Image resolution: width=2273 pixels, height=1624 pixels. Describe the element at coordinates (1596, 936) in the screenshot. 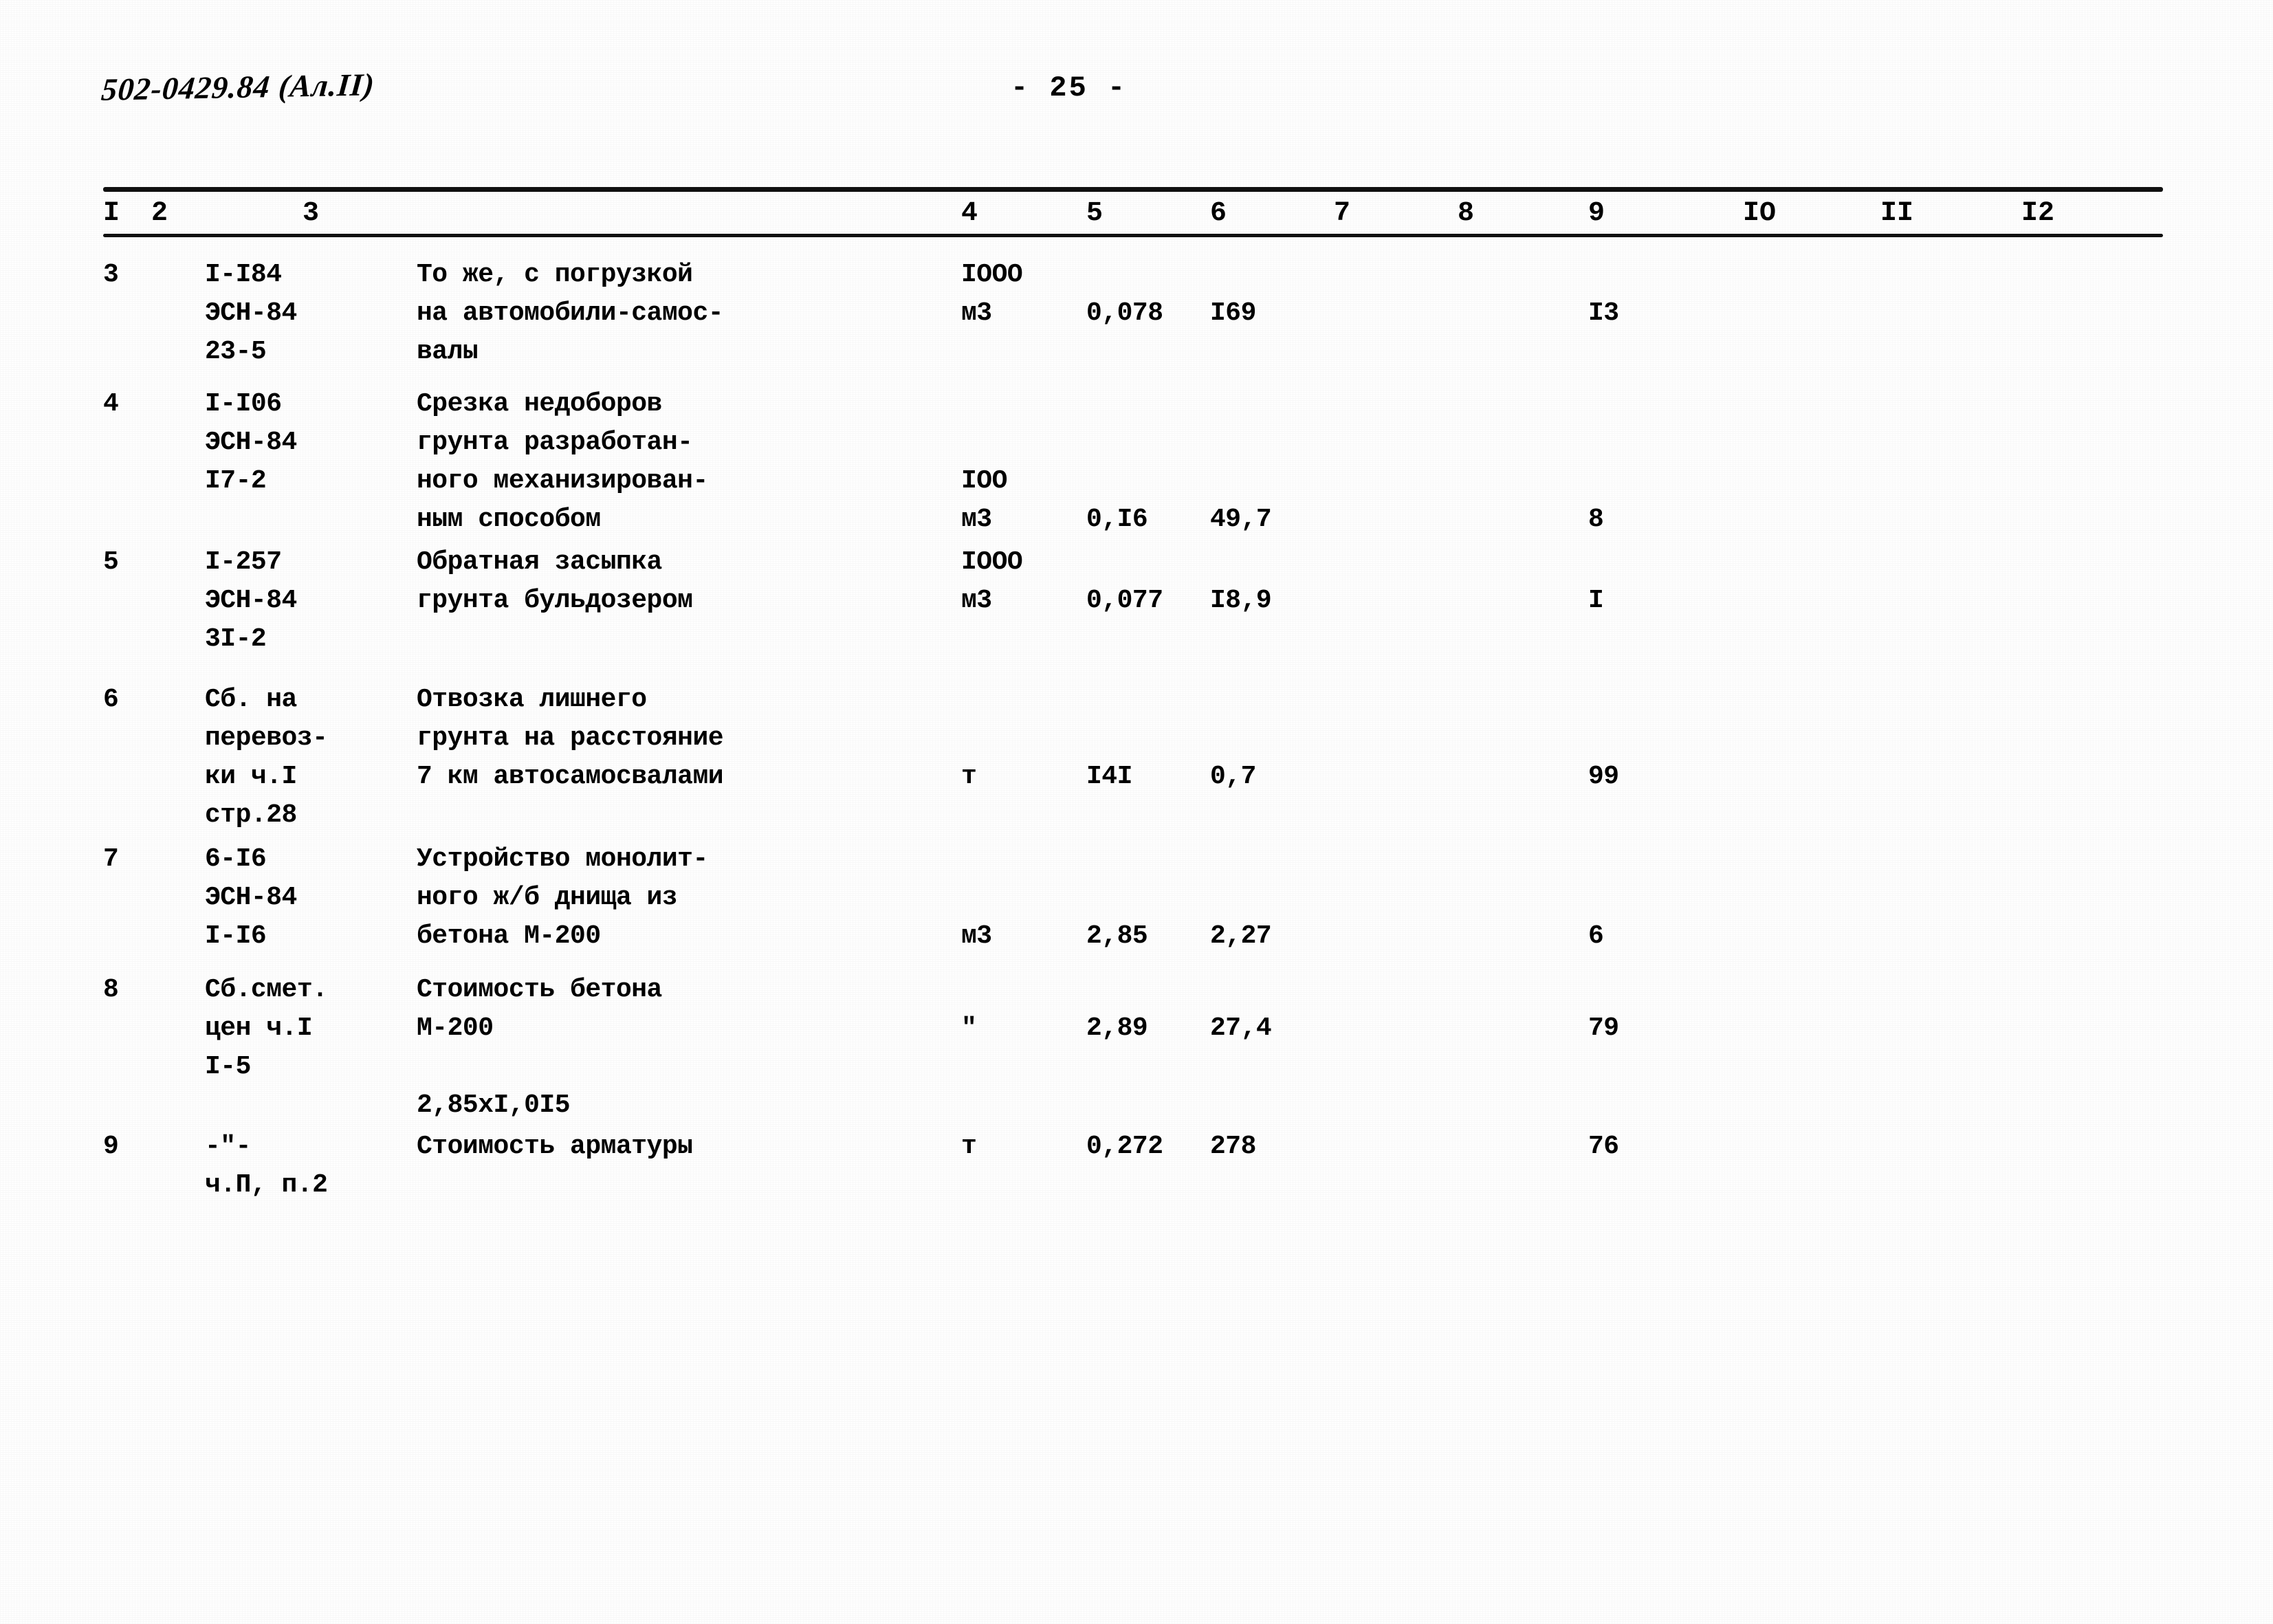

I see `row-value-col9: 6` at that location.